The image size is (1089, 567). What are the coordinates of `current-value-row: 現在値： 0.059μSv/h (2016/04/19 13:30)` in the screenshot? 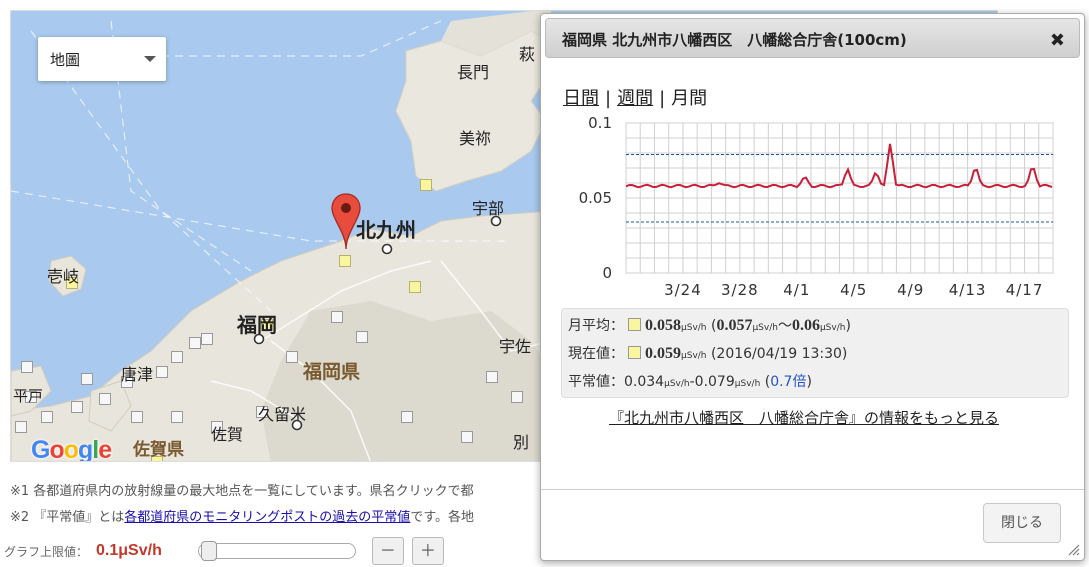 It's located at (708, 353).